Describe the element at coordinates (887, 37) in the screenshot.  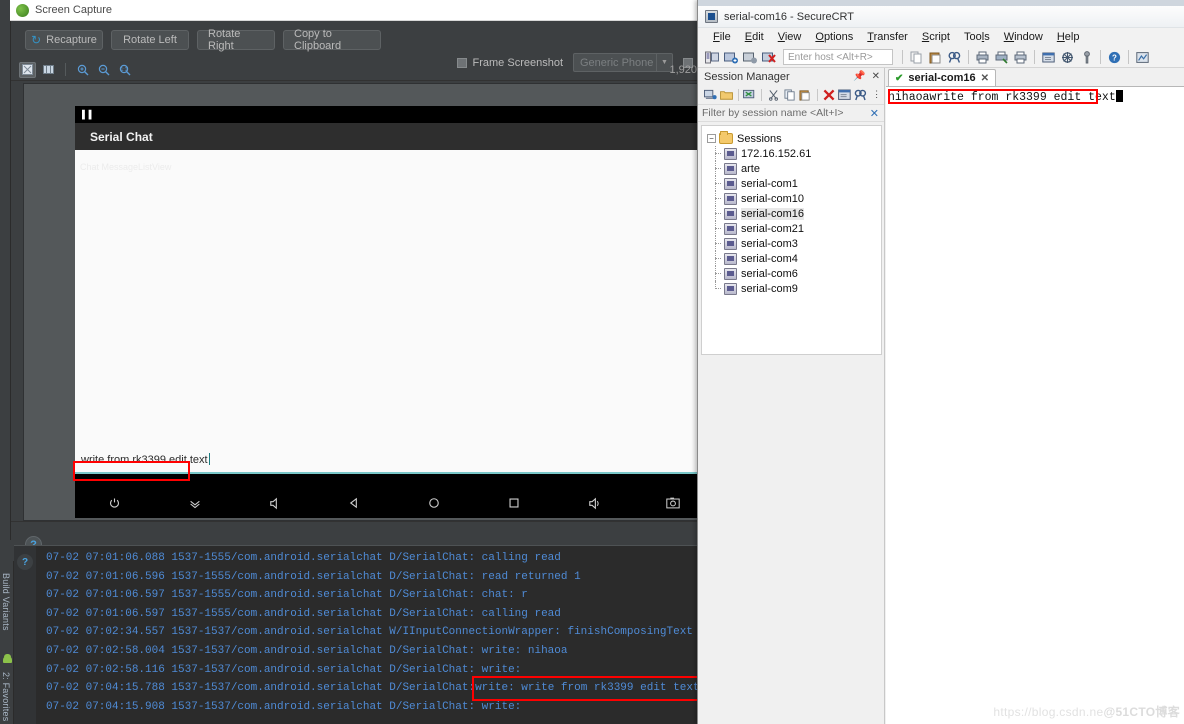
I see `menu-transfer: Transfer` at that location.